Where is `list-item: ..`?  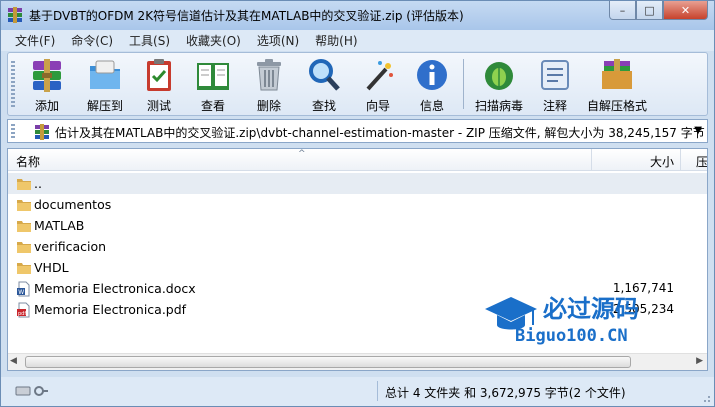 list-item: .. is located at coordinates (357, 183).